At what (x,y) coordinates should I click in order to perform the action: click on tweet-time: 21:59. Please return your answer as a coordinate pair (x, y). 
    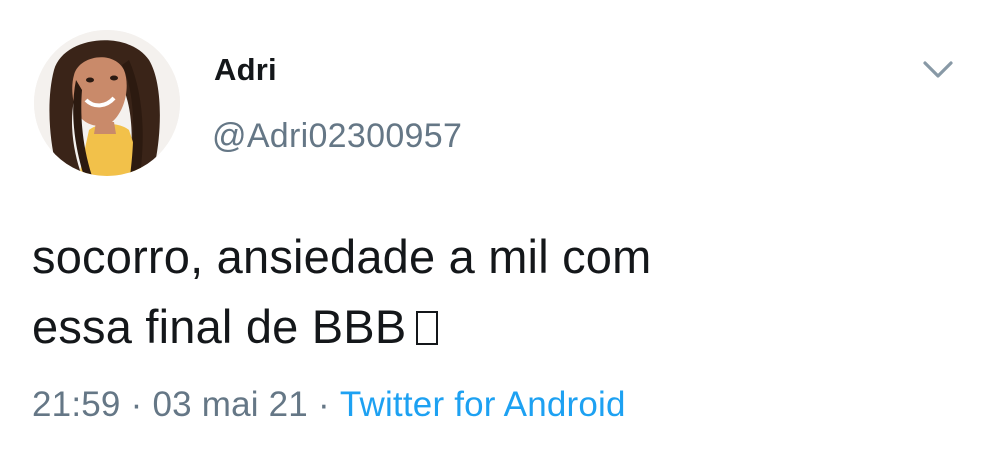
    Looking at the image, I should click on (76, 404).